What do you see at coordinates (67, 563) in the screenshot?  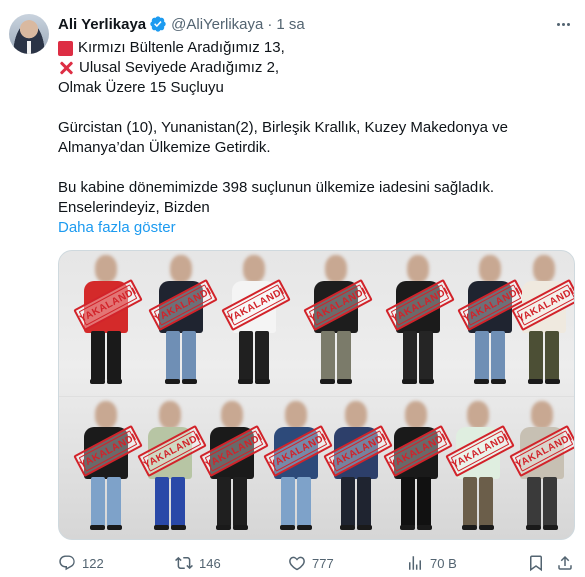 I see `reply-icon` at bounding box center [67, 563].